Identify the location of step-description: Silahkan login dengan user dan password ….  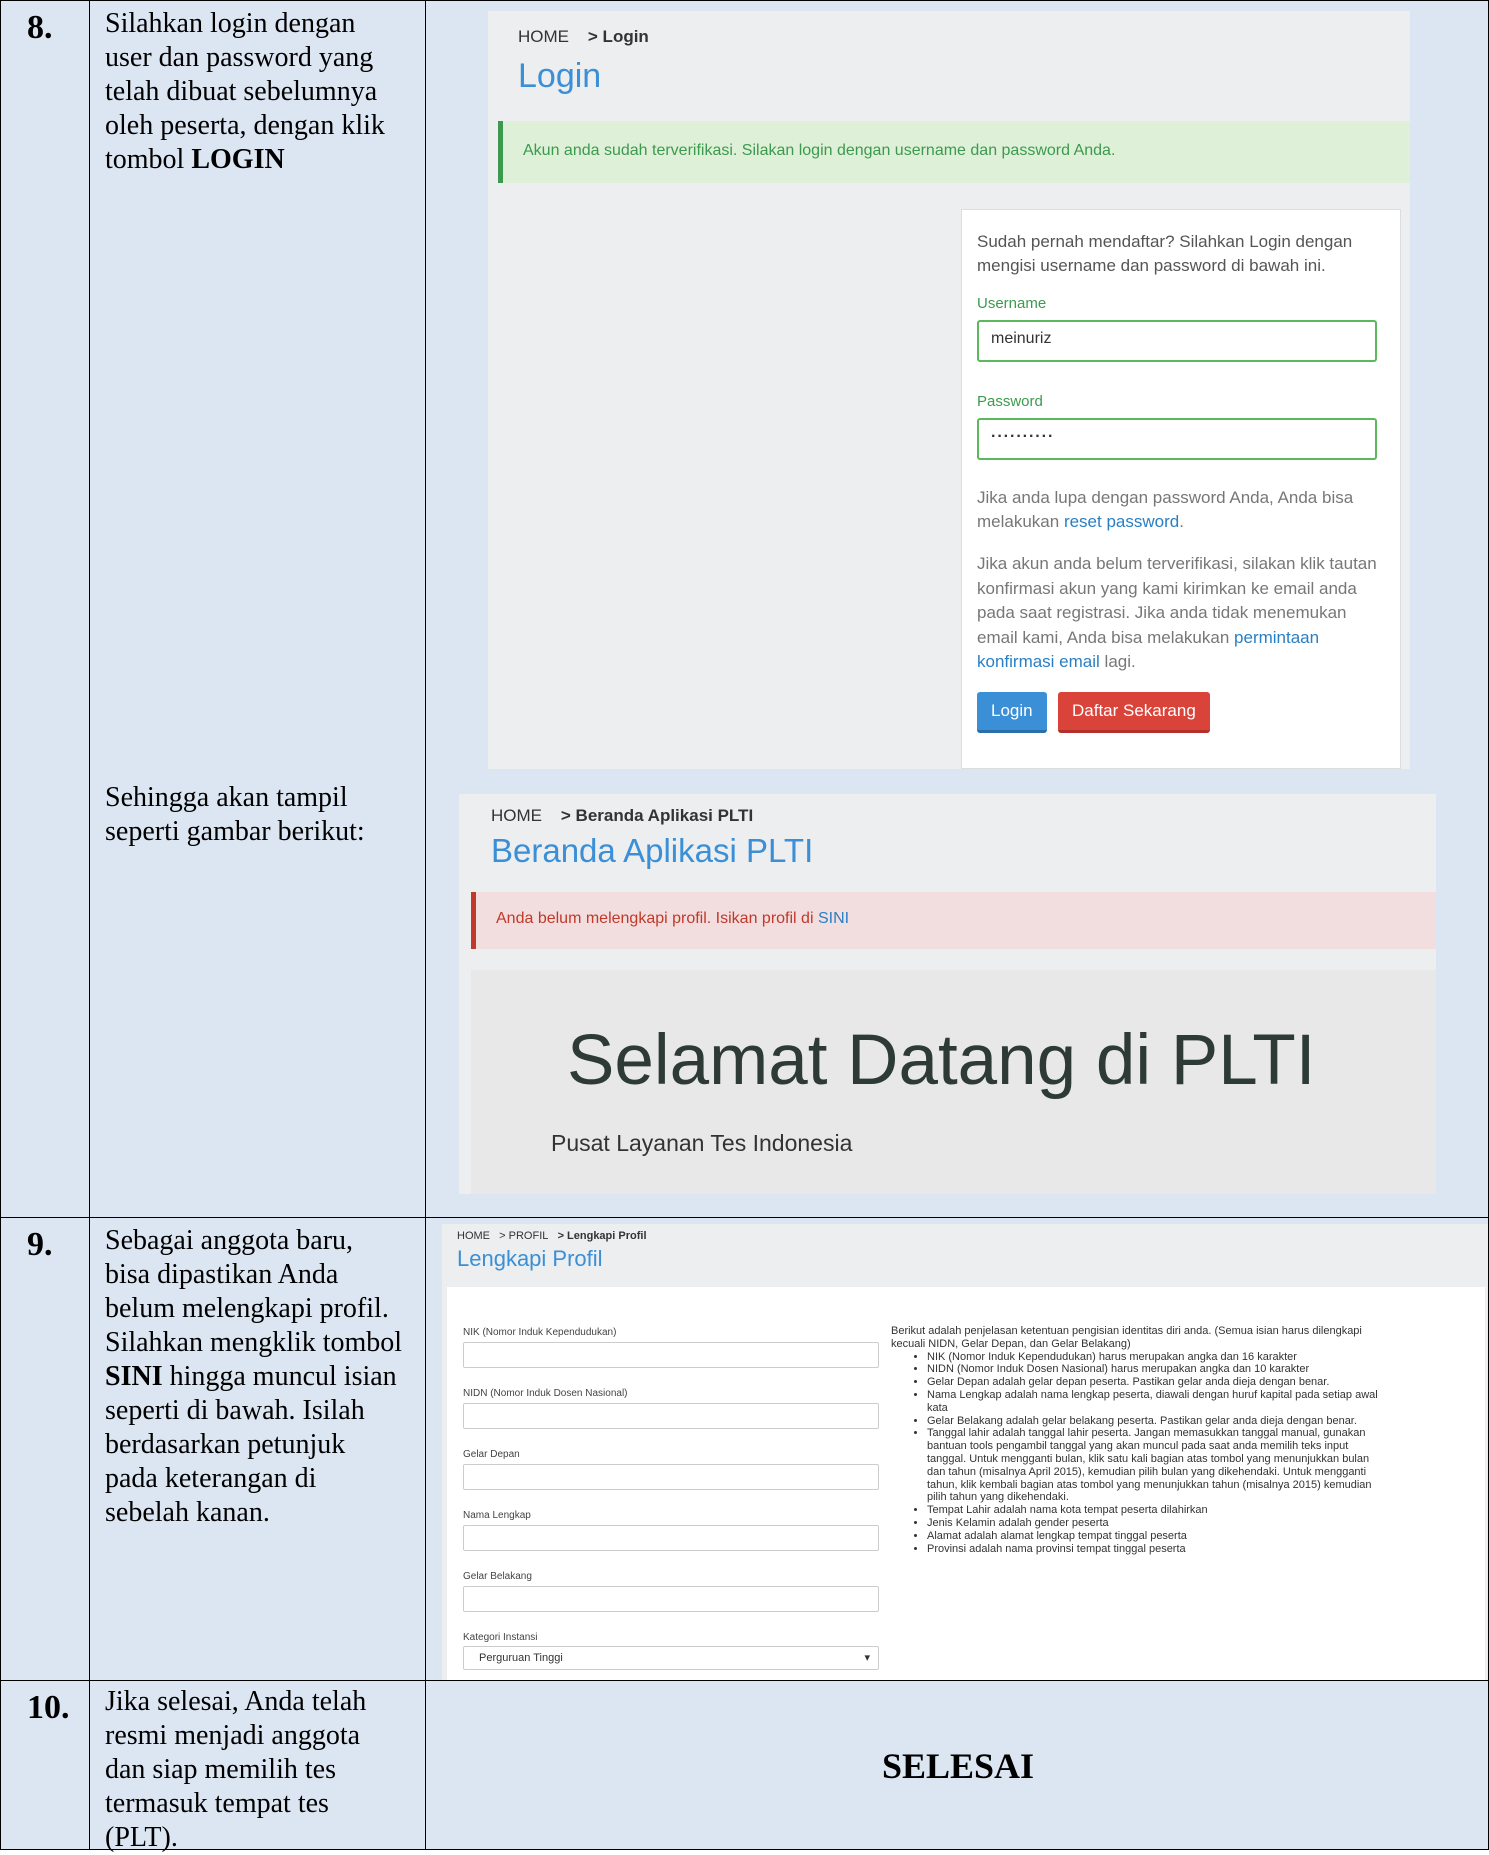
(255, 92).